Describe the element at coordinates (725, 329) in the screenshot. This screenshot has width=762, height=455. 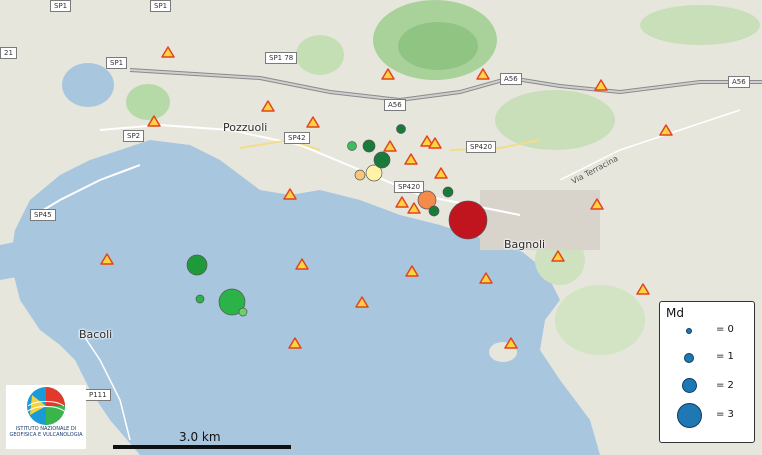
I see `legend-label: = 0` at that location.